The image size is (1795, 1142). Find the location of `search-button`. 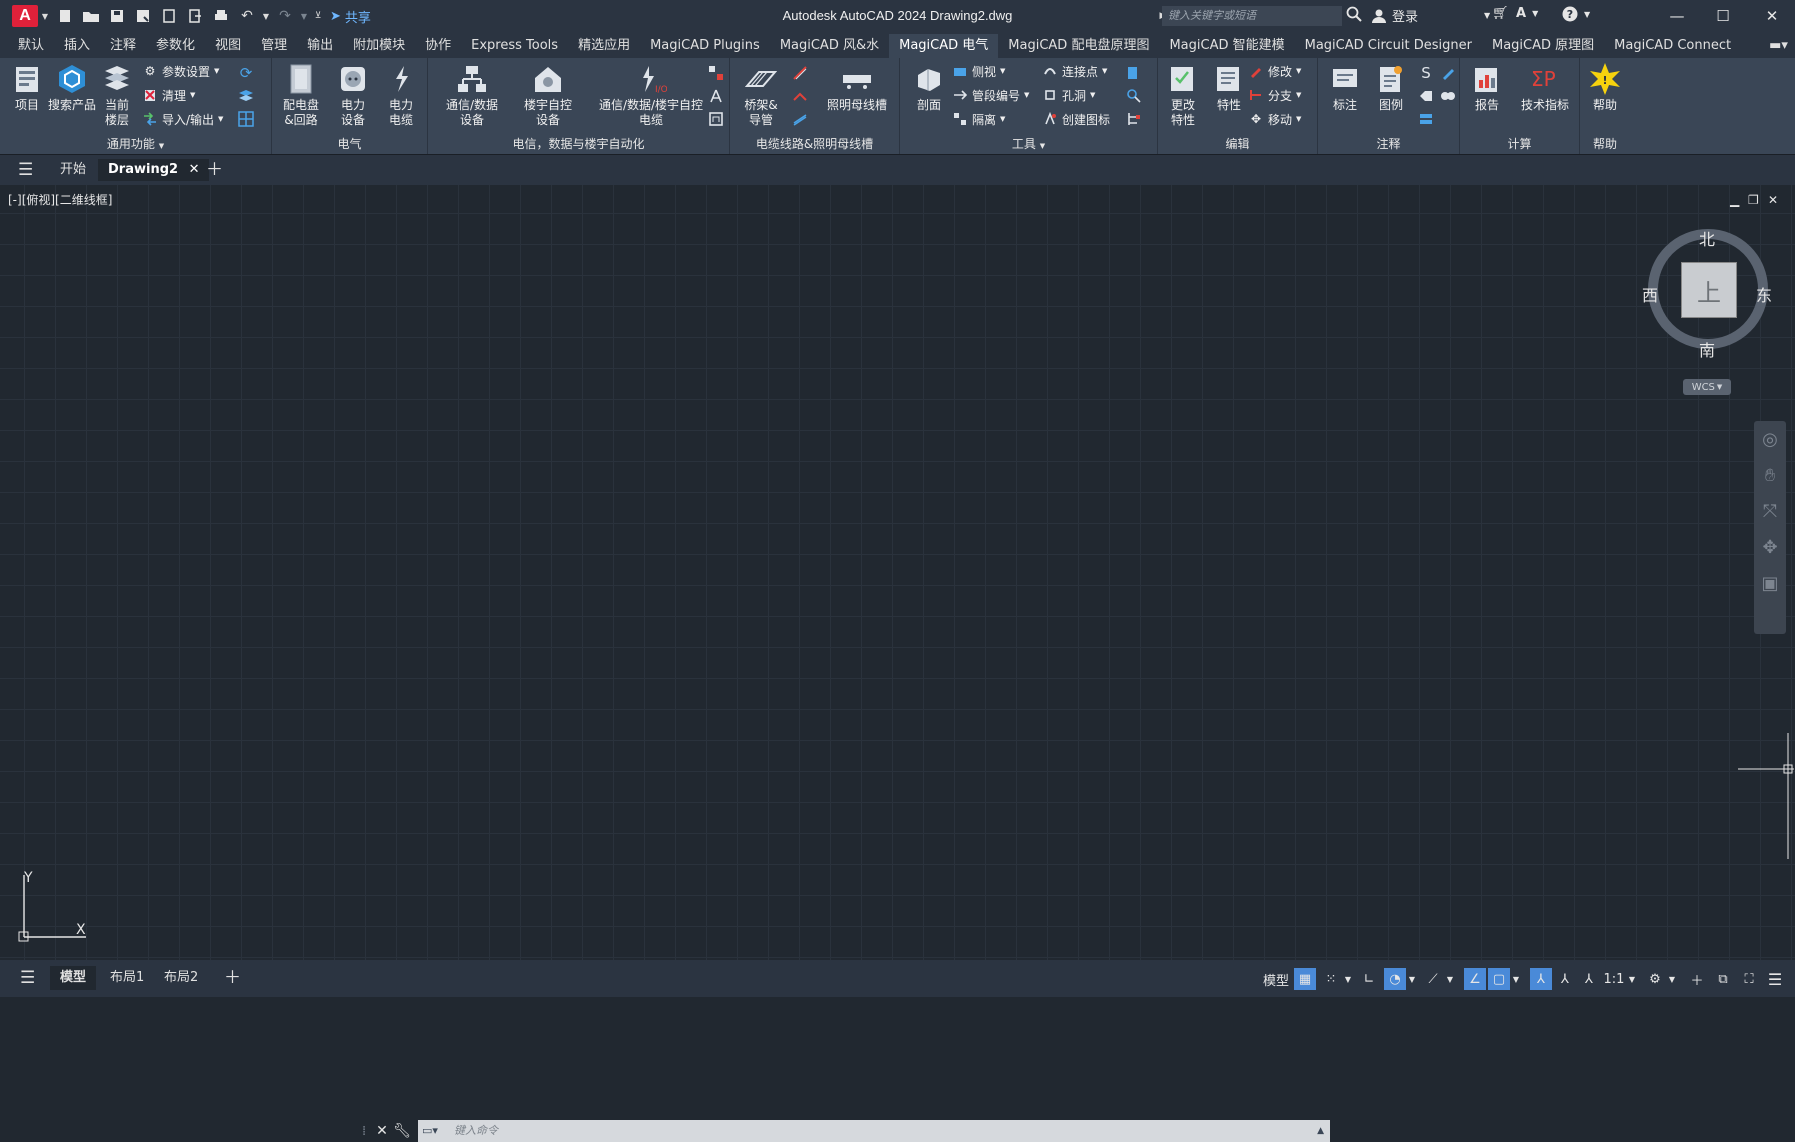

search-button is located at coordinates (1354, 14).